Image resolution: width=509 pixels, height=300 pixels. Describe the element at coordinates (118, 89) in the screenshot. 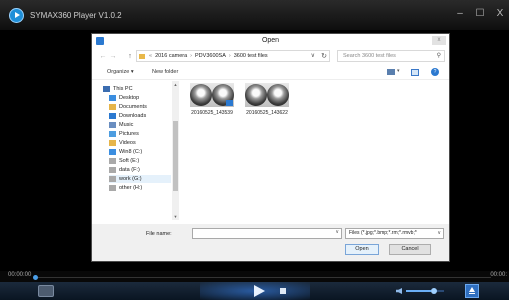

I see `nav-item-this-pc: This PC` at that location.